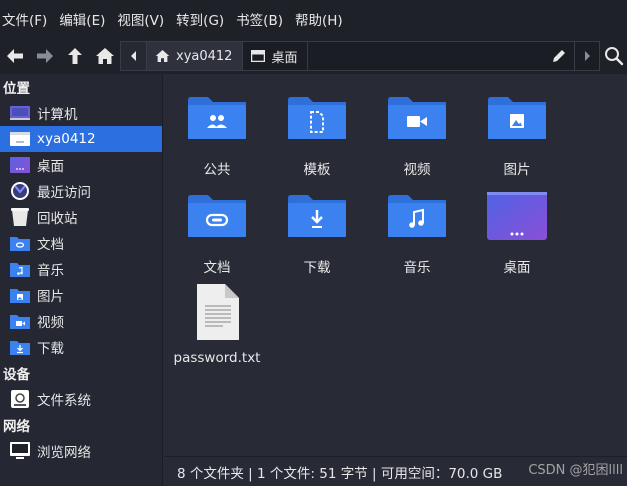 Image resolution: width=627 pixels, height=486 pixels. I want to click on drive-icon, so click(20, 399).